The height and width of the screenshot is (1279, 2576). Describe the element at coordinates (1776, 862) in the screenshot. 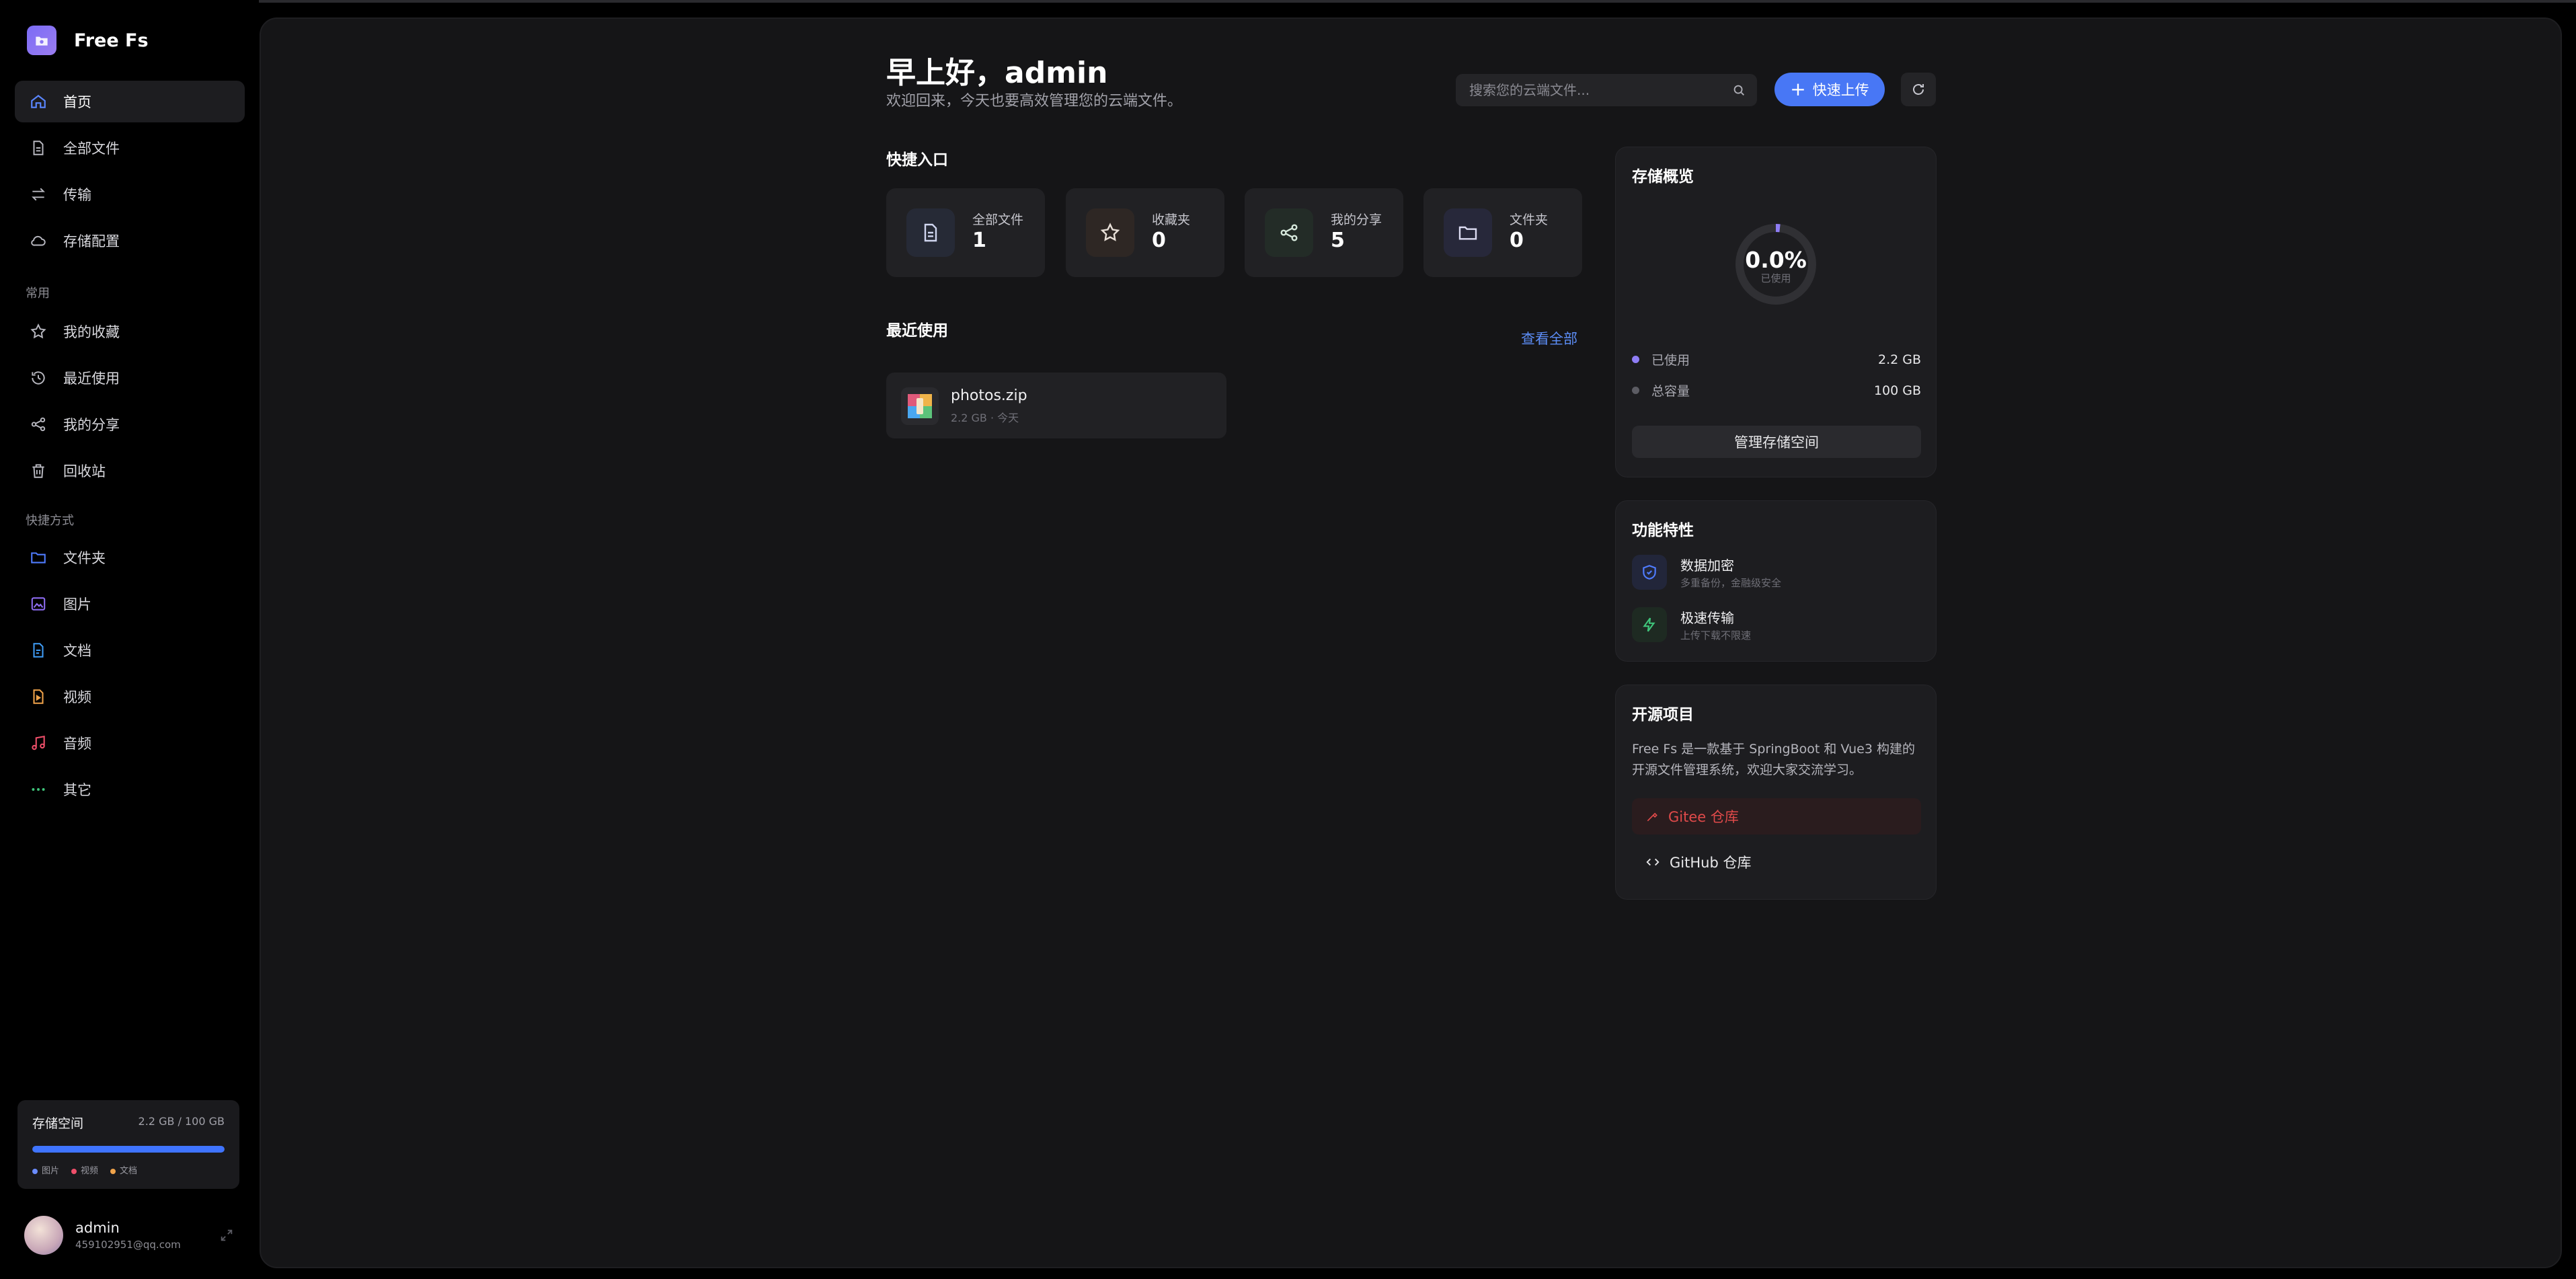

I see `github-repo-button: GitHub 仓库` at that location.